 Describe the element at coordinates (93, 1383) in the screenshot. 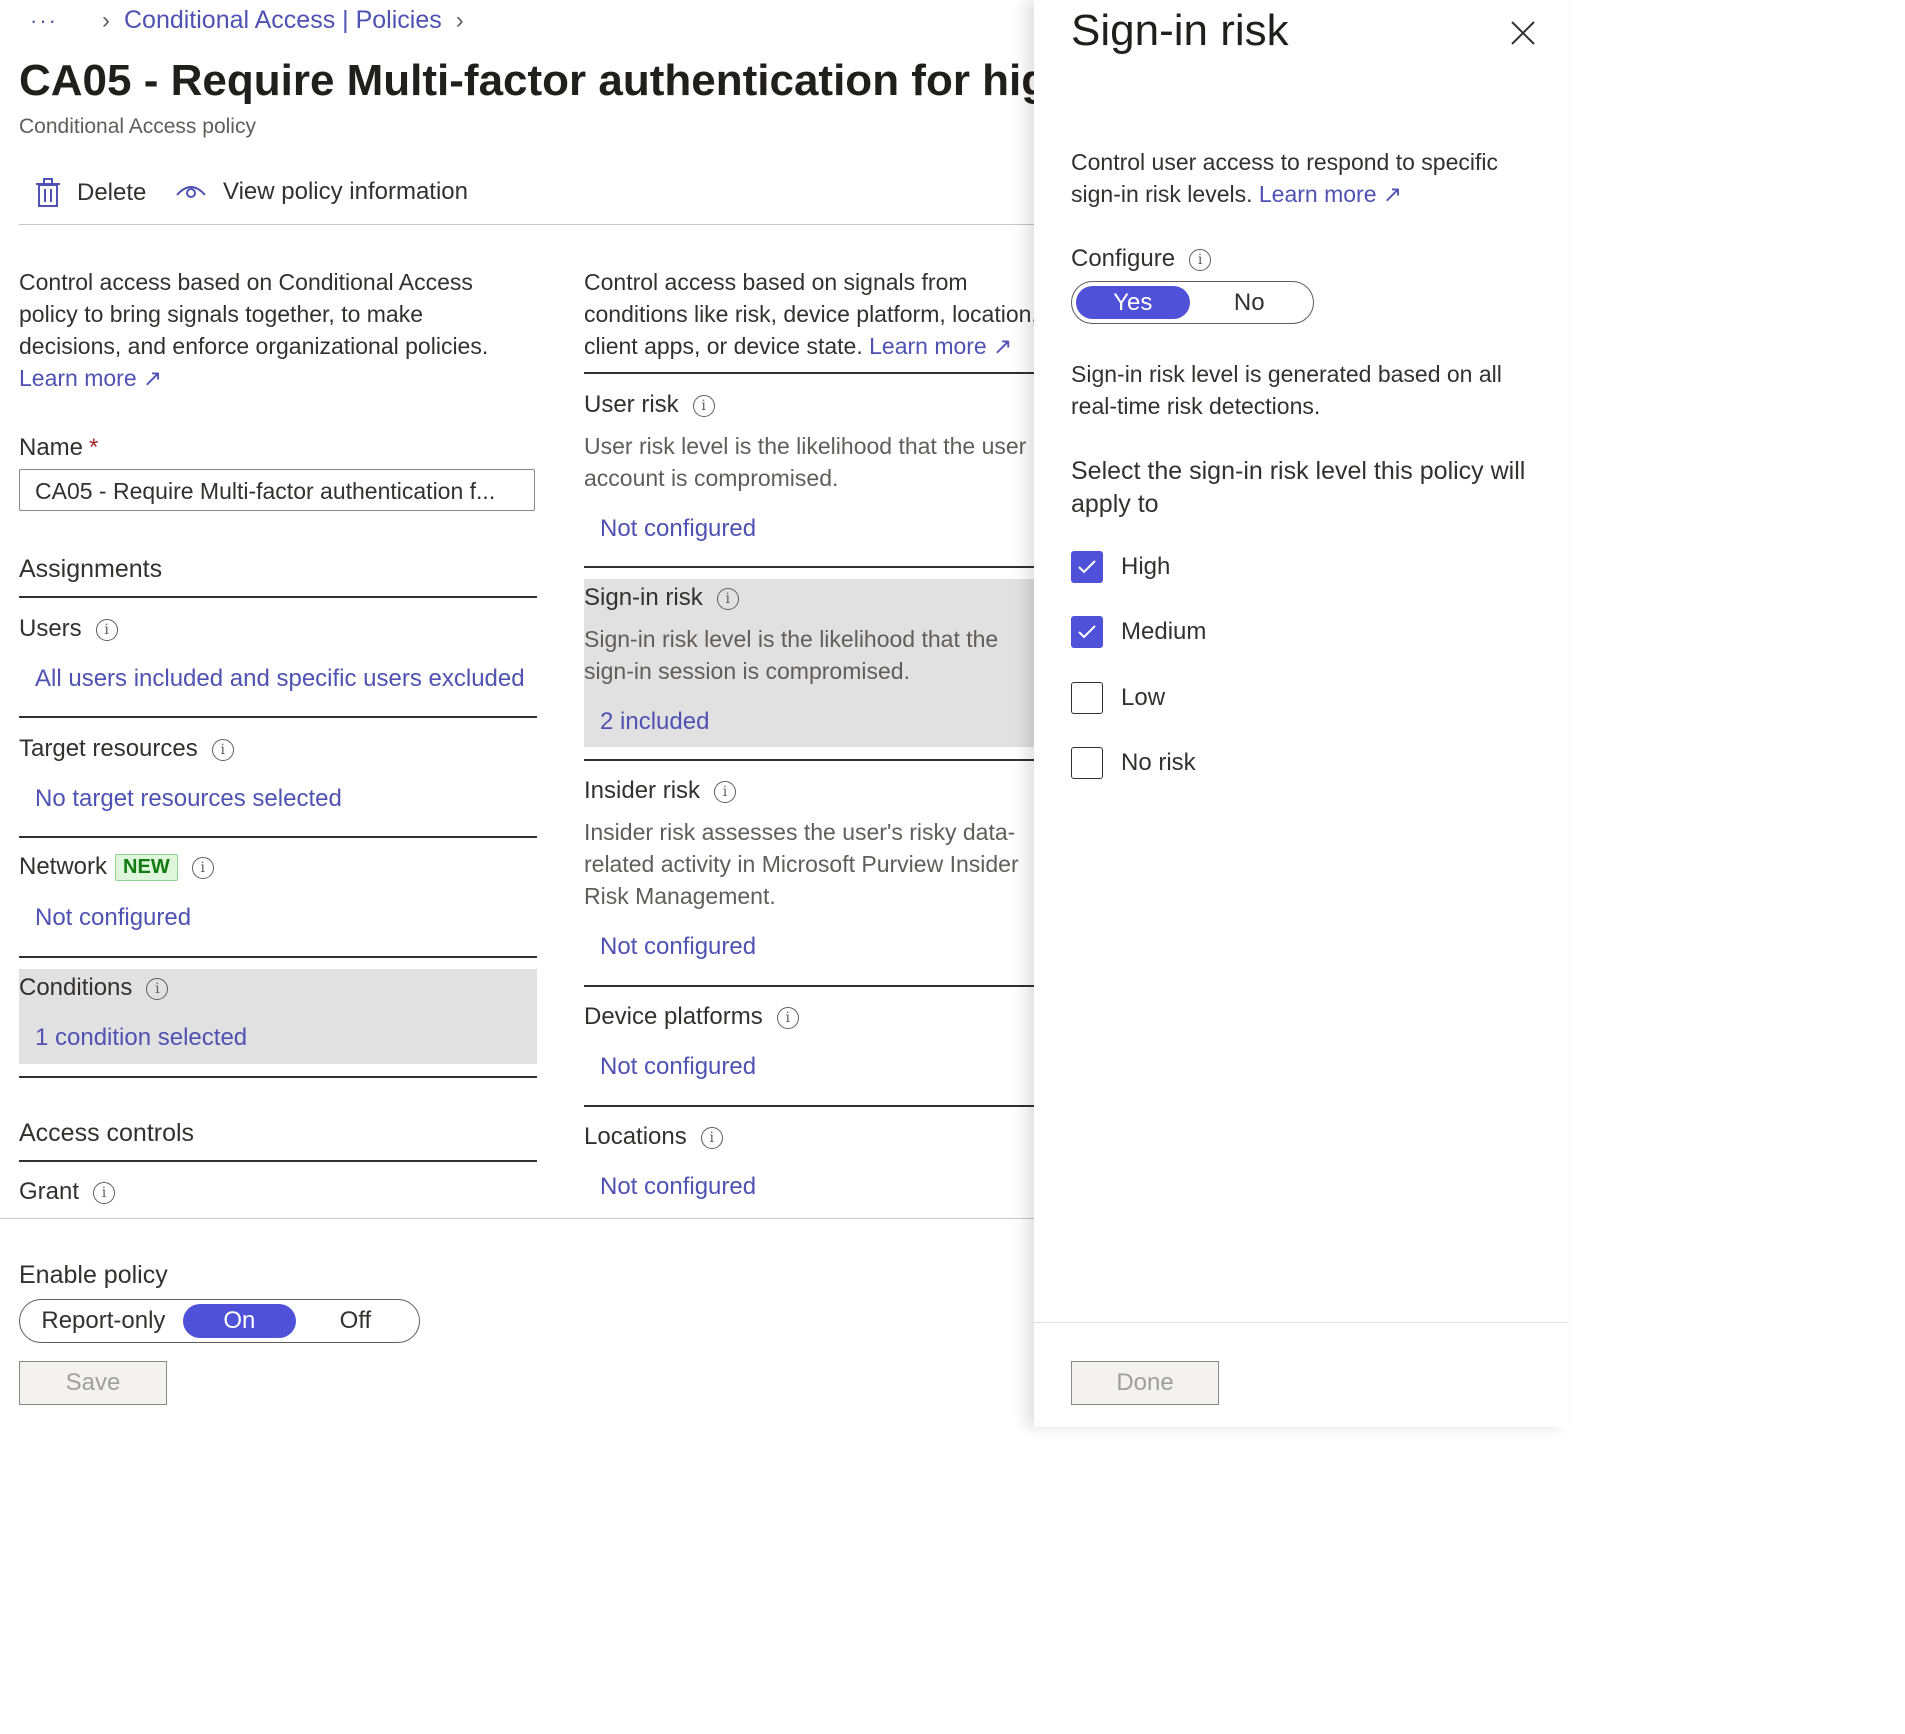

I see `save-button: Save` at that location.